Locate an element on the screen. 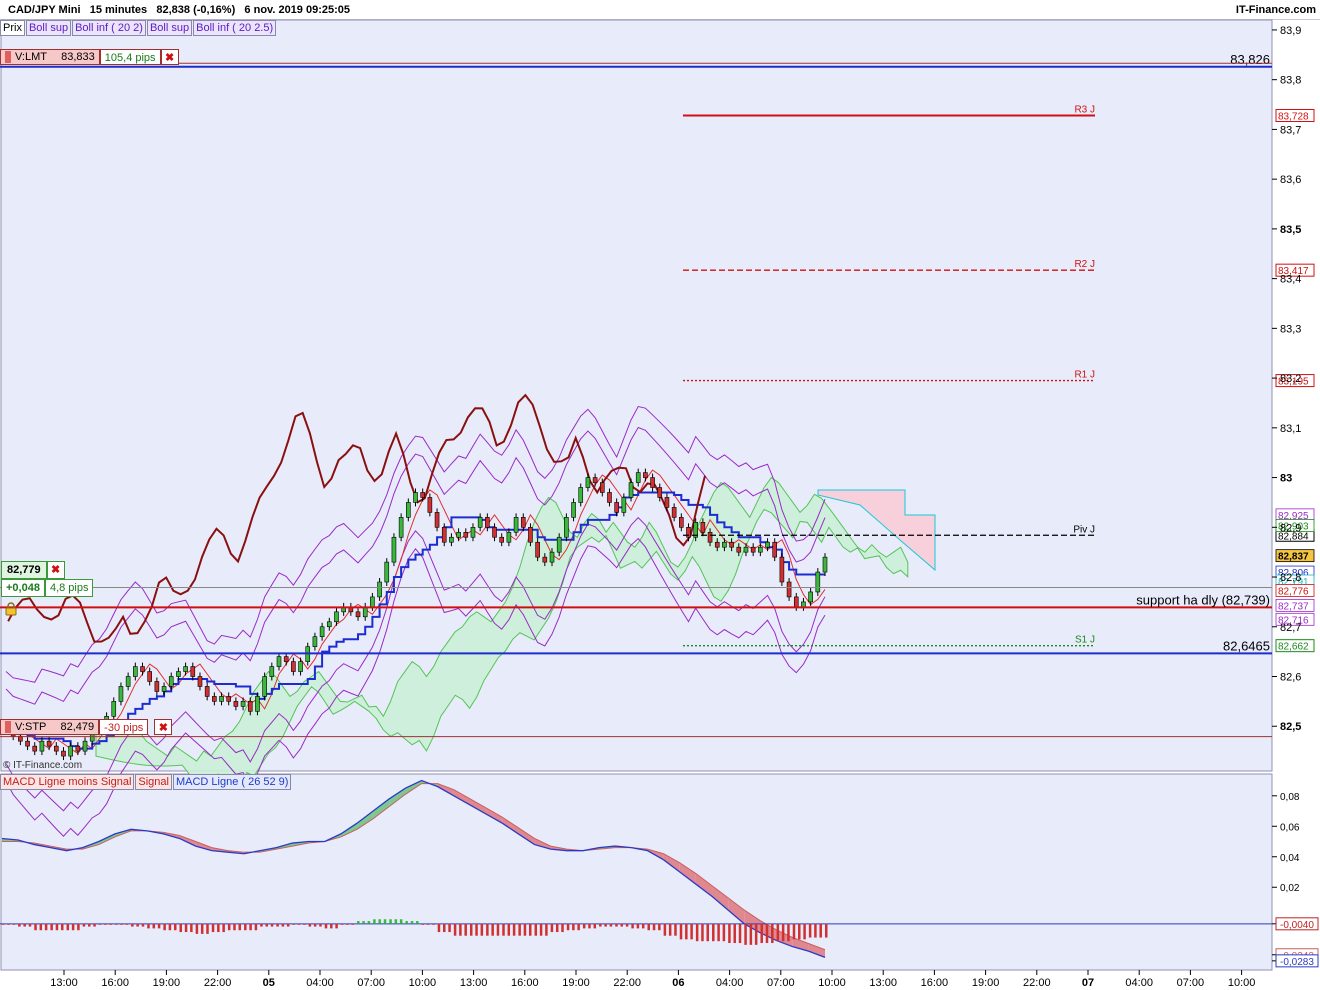 This screenshot has height=990, width=1320. y-tick-label: 83,4 is located at coordinates (1290, 280).